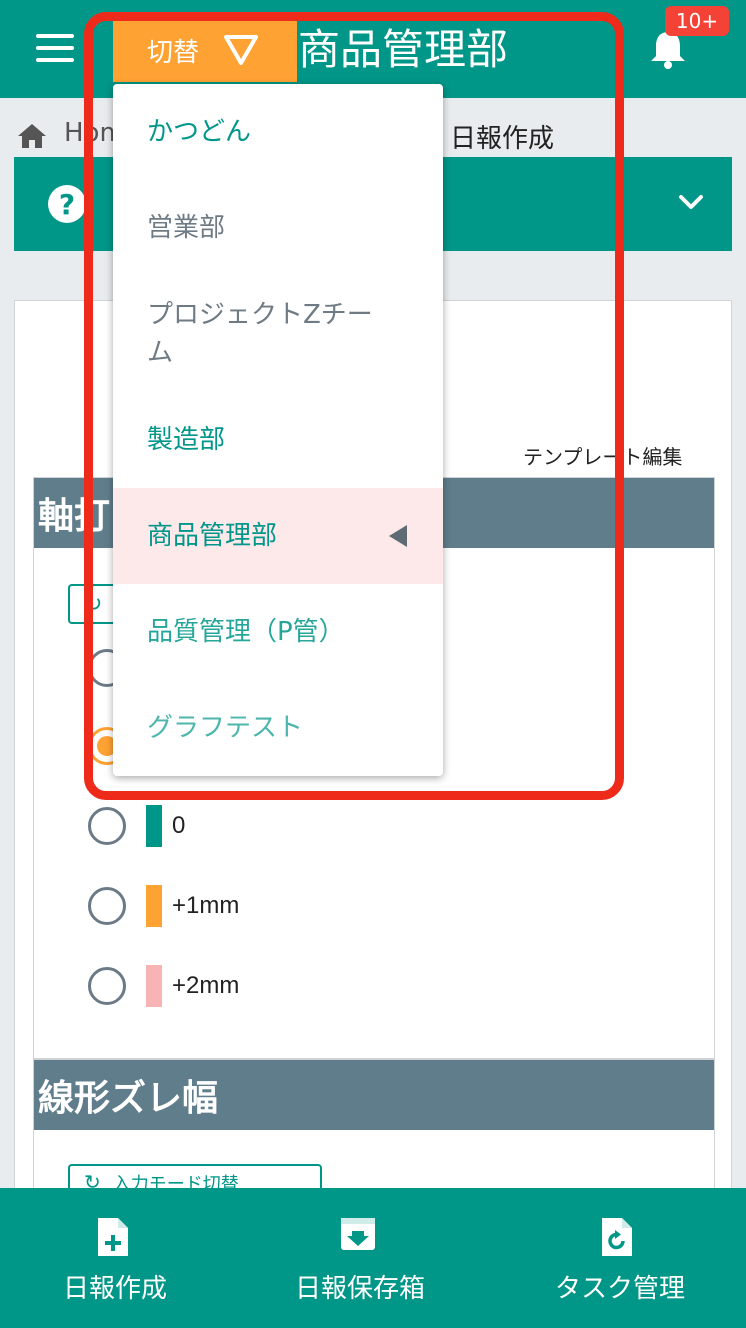 This screenshot has width=746, height=1328. Describe the element at coordinates (617, 1237) in the screenshot. I see `file-refresh-icon` at that location.